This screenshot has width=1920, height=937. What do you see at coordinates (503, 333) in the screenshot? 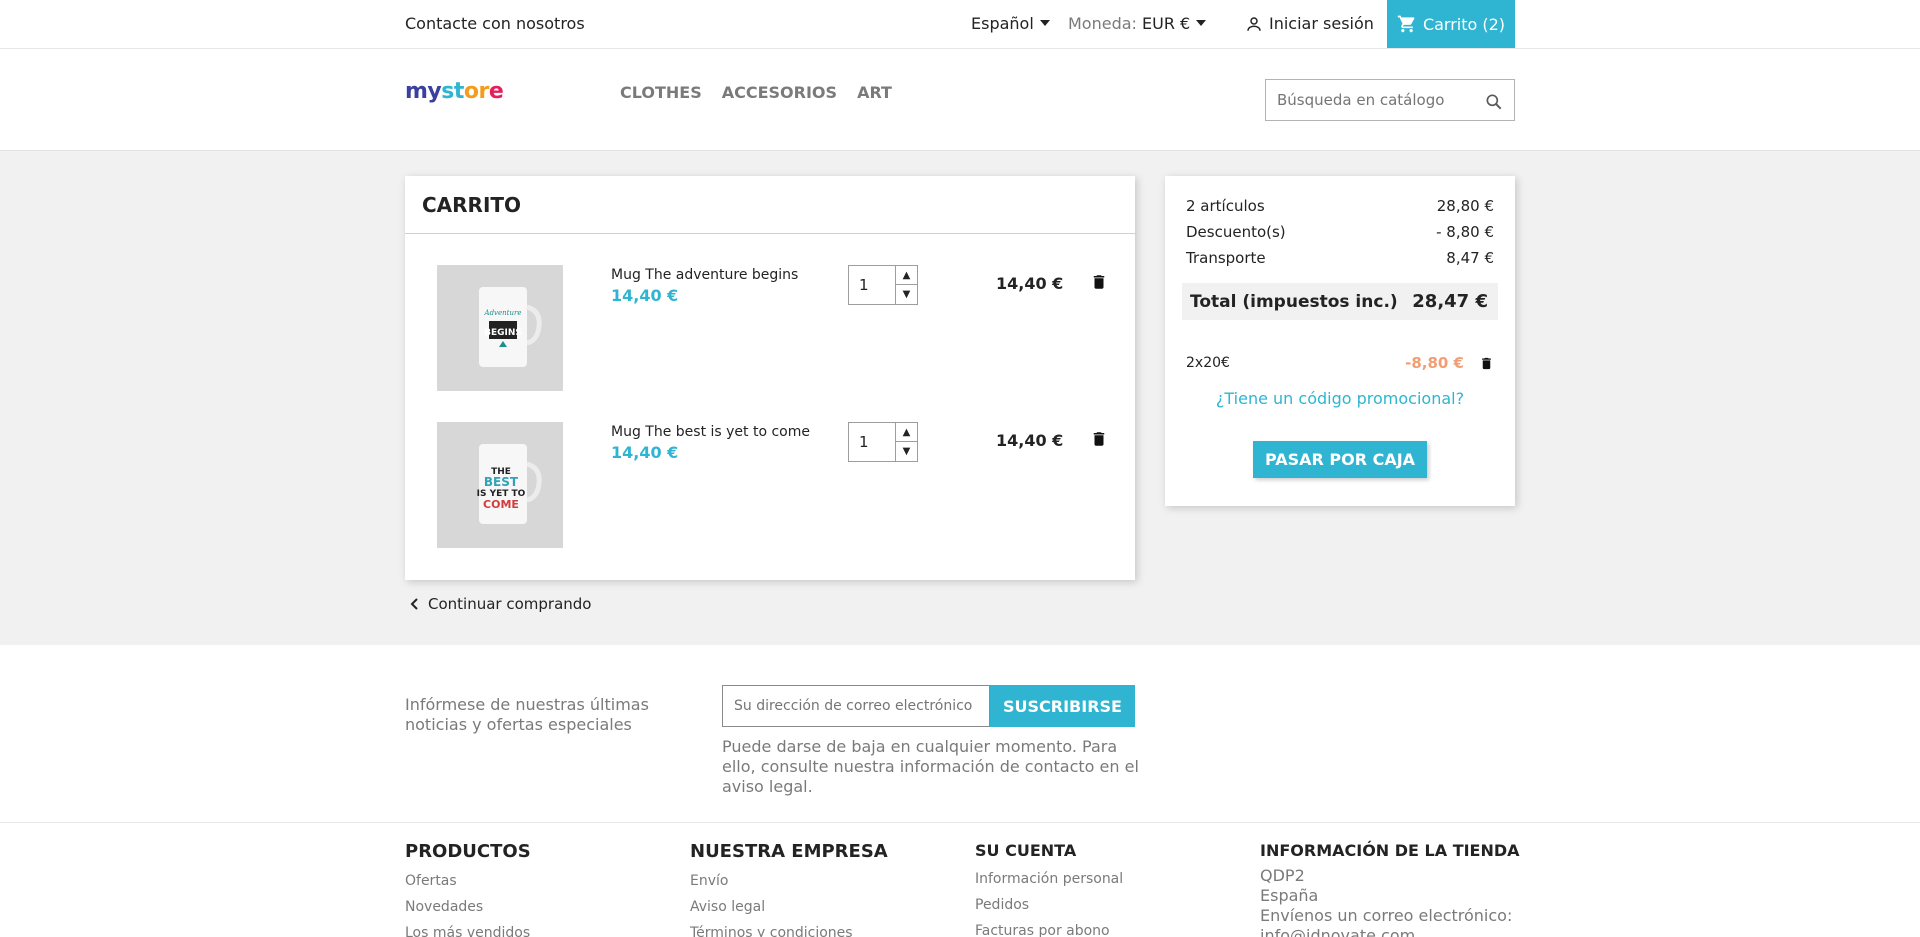
I see `svg-text: BEGINS` at bounding box center [503, 333].